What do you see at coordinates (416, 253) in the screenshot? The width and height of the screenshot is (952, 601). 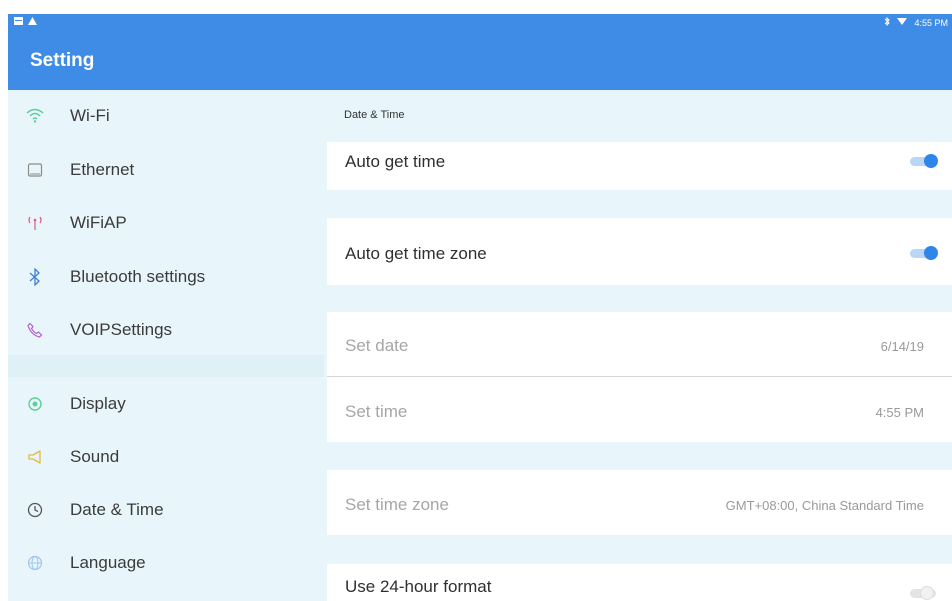 I see `auto-get-time-zone-label: Auto get time zone` at bounding box center [416, 253].